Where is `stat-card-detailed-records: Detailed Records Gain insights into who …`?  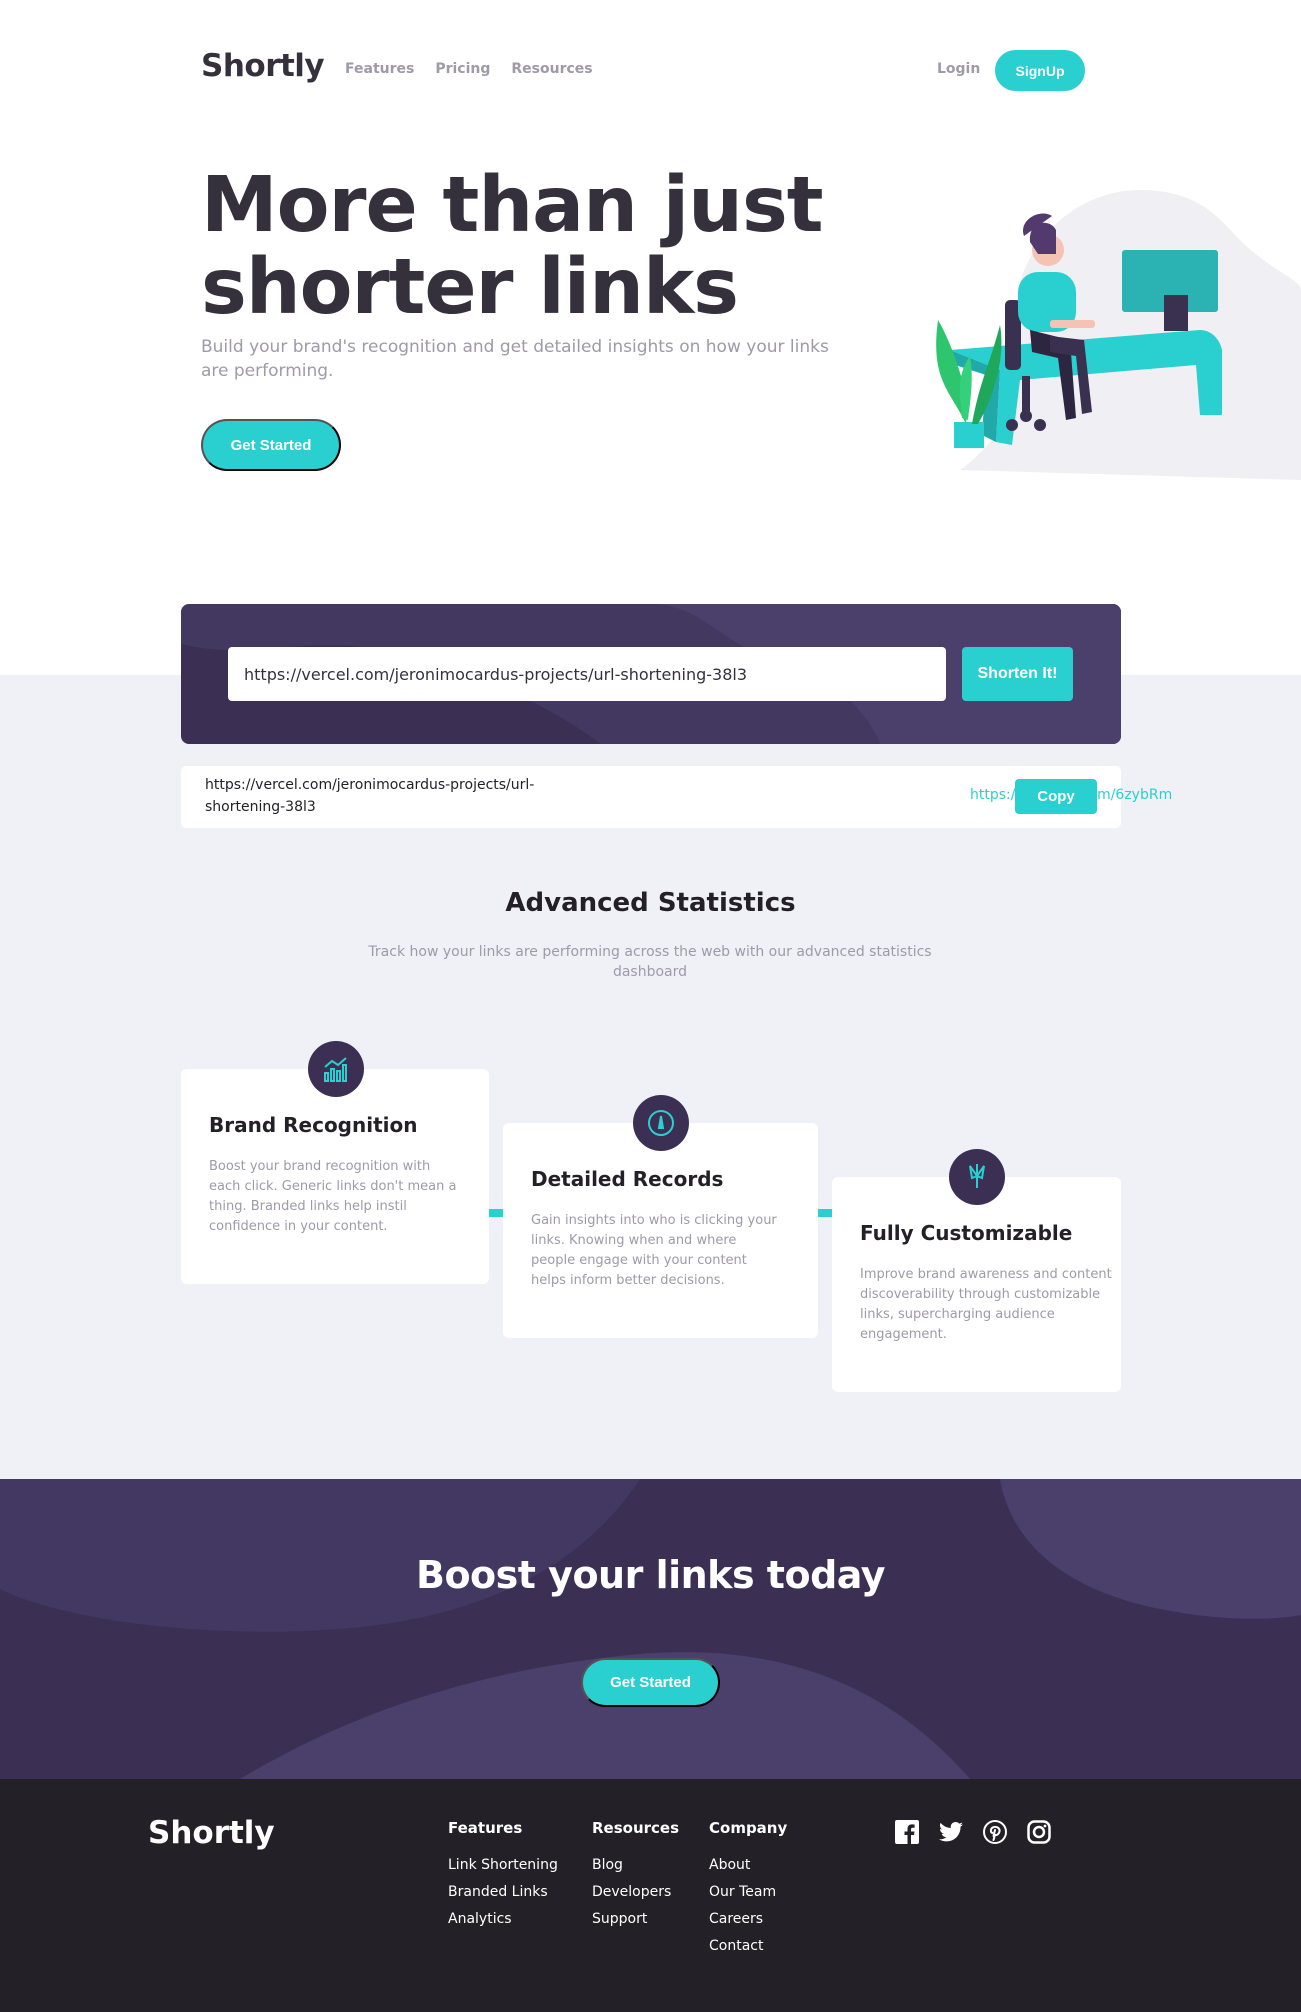 stat-card-detailed-records: Detailed Records Gain insights into who … is located at coordinates (660, 1216).